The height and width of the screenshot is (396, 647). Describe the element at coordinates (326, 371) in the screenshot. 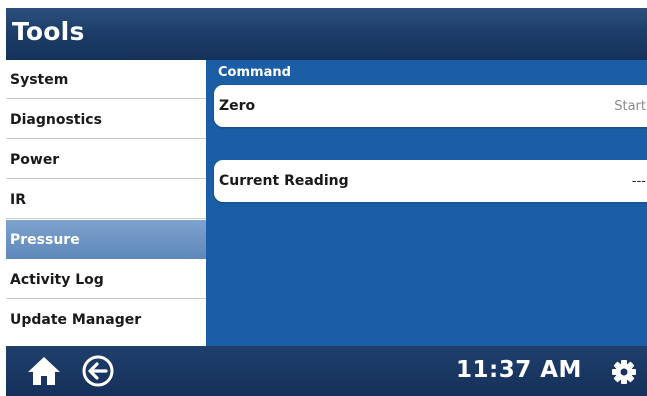

I see `footer-bar: 11:37 AM` at that location.